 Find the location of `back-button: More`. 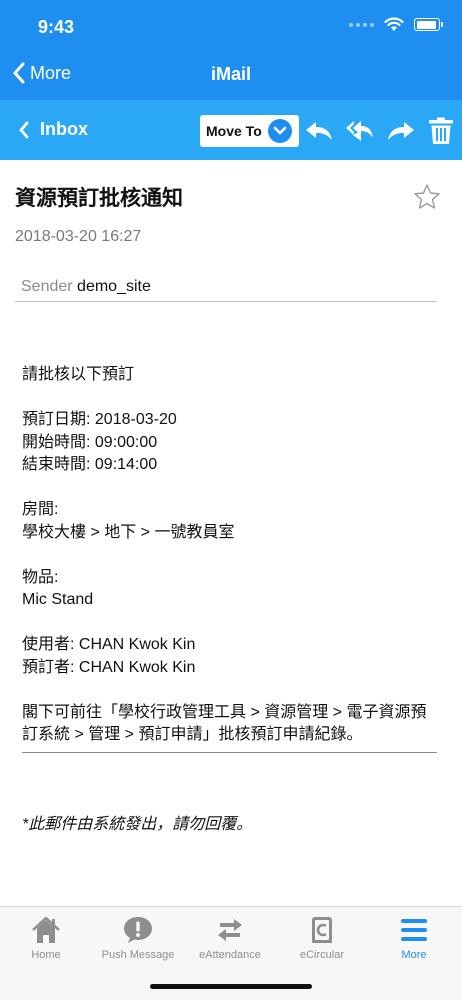

back-button: More is located at coordinates (41, 73).